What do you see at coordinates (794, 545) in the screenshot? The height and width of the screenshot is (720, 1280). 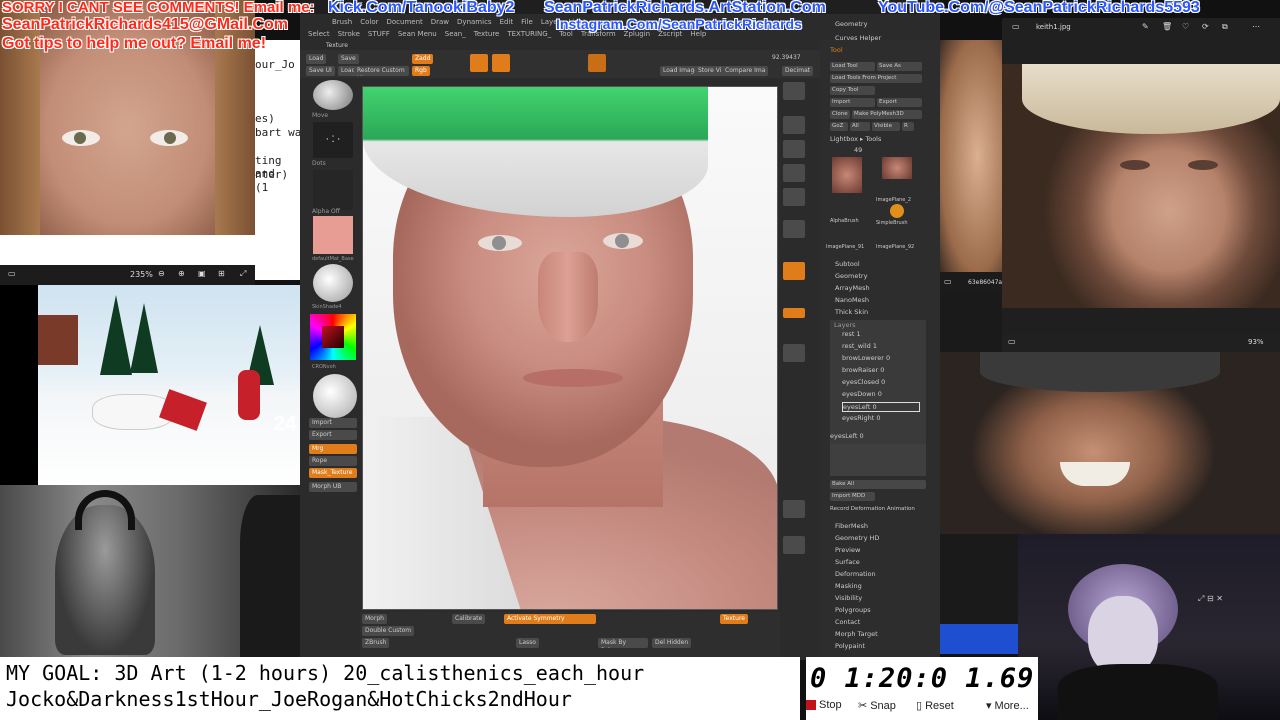 I see `polyf-icon` at bounding box center [794, 545].